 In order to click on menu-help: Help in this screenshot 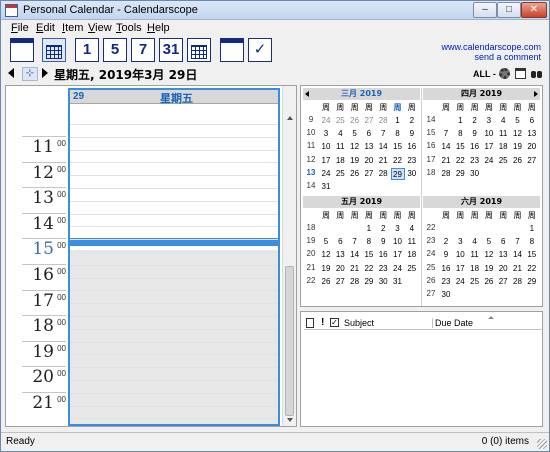, I will do `click(158, 28)`.